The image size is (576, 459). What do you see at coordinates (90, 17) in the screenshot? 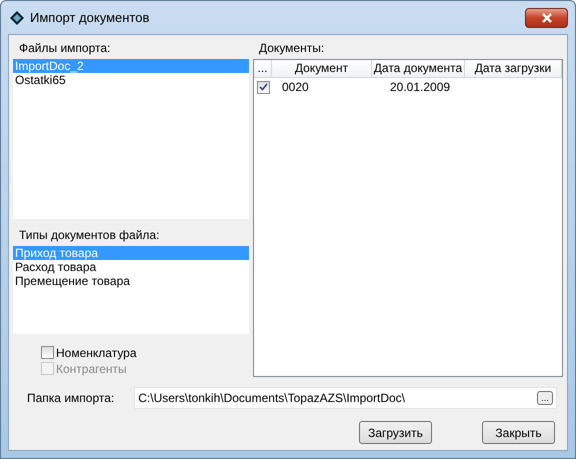
I see `window-title: Импорт документов` at bounding box center [90, 17].